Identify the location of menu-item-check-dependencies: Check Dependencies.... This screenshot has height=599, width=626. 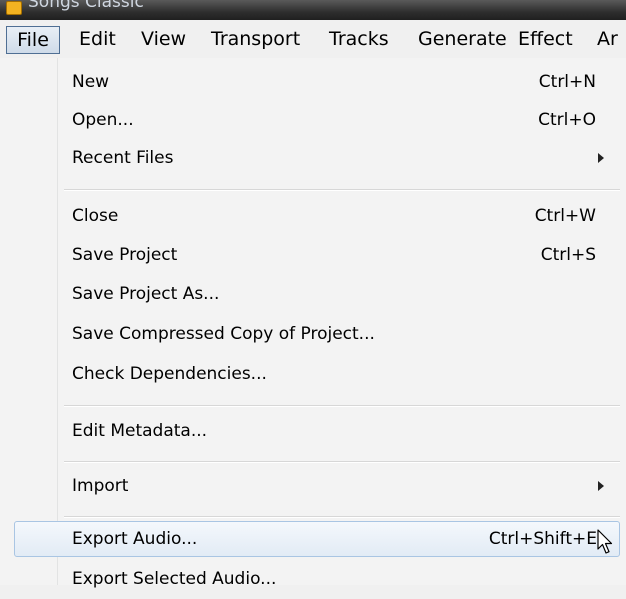
(313, 375).